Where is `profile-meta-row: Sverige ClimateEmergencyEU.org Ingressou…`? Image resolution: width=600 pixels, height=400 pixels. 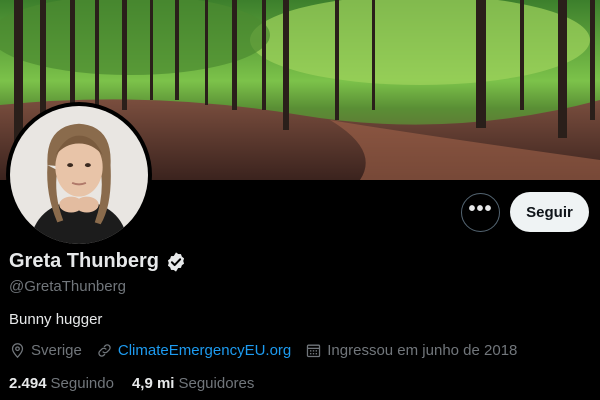
profile-meta-row: Sverige ClimateEmergencyEU.org Ingressou… is located at coordinates (270, 350).